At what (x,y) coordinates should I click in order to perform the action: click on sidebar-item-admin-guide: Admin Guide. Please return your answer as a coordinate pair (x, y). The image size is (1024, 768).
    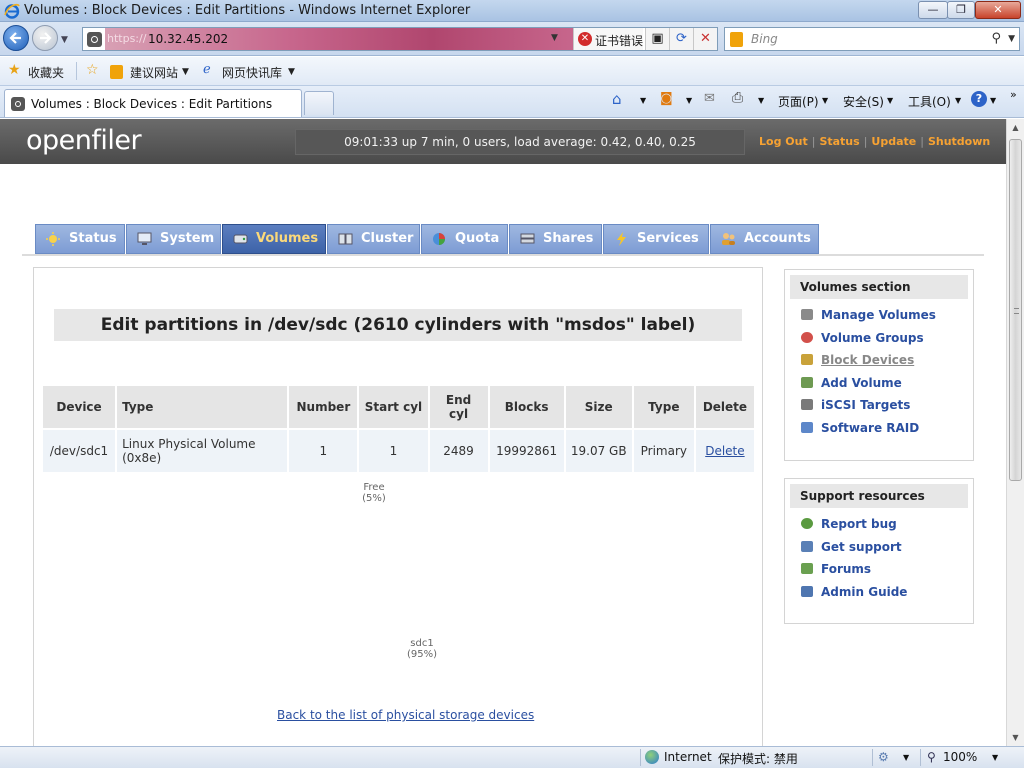
    Looking at the image, I should click on (886, 595).